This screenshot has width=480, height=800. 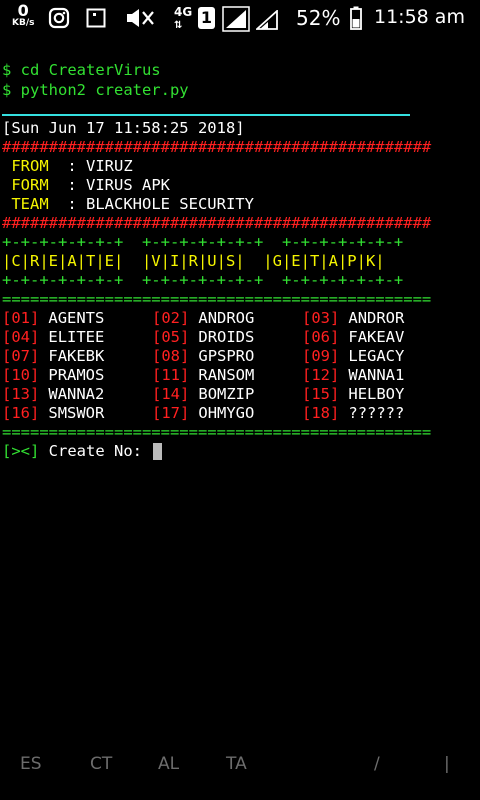 I want to click on extra-keys-row: ES CT AL TA / |, so click(x=240, y=776).